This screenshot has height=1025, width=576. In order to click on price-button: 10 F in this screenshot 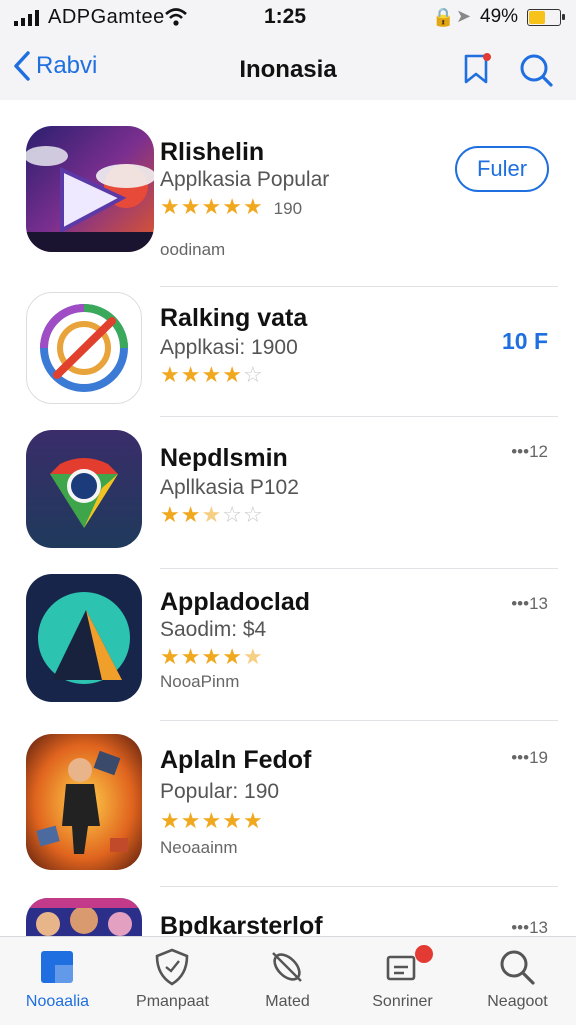, I will do `click(525, 341)`.